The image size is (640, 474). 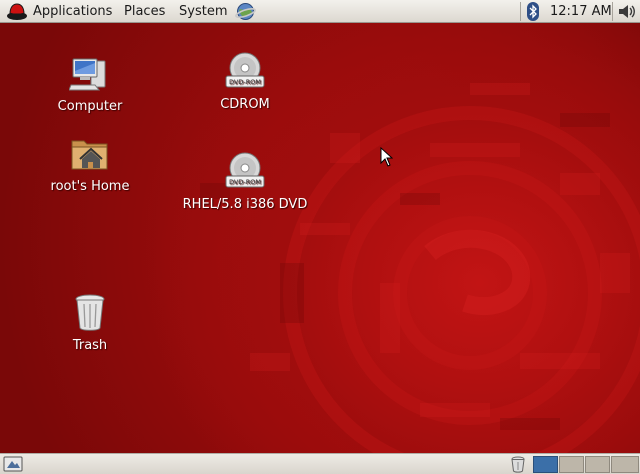 What do you see at coordinates (17, 11) in the screenshot?
I see `redhat-icon` at bounding box center [17, 11].